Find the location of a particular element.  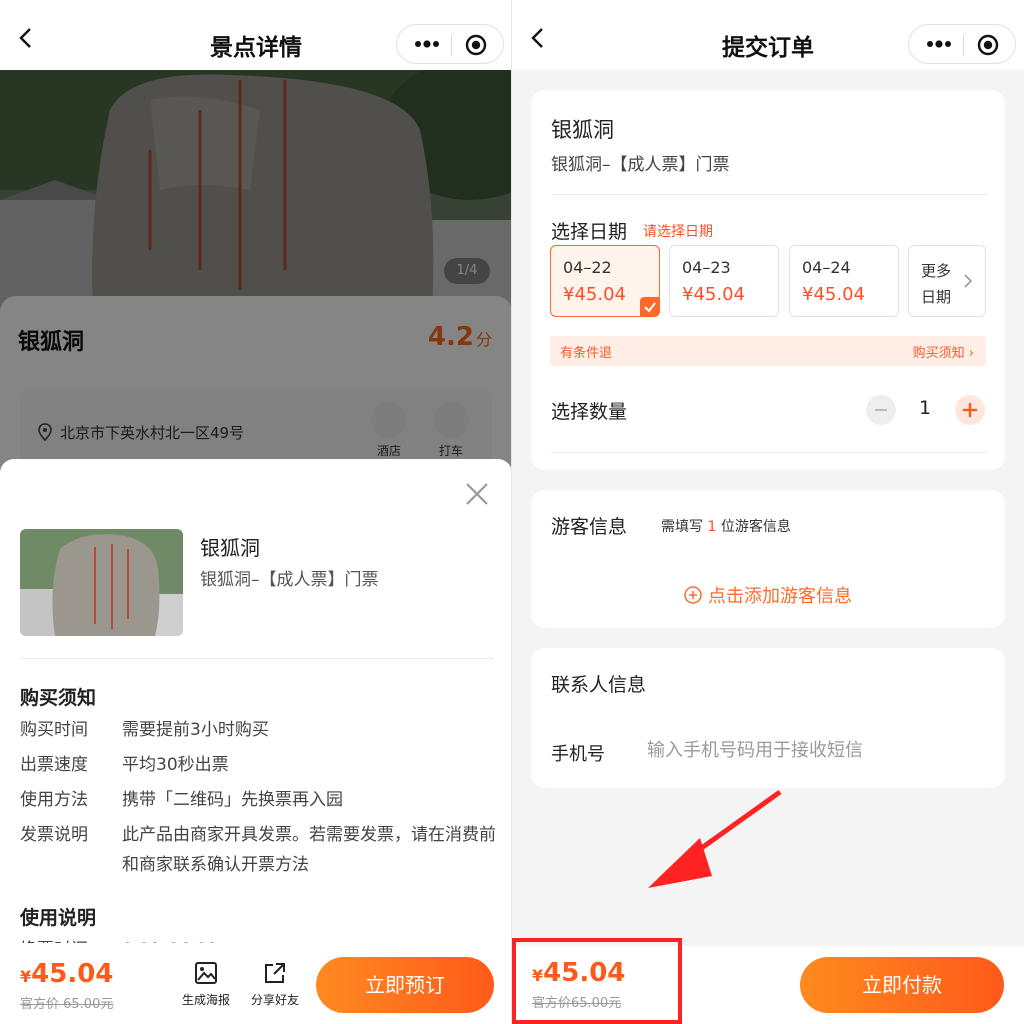

notice-row: 发票说明 此产品由商家开具发票。若需要发票，请在消费前和商家联系确认开票方法 is located at coordinates (260, 850).